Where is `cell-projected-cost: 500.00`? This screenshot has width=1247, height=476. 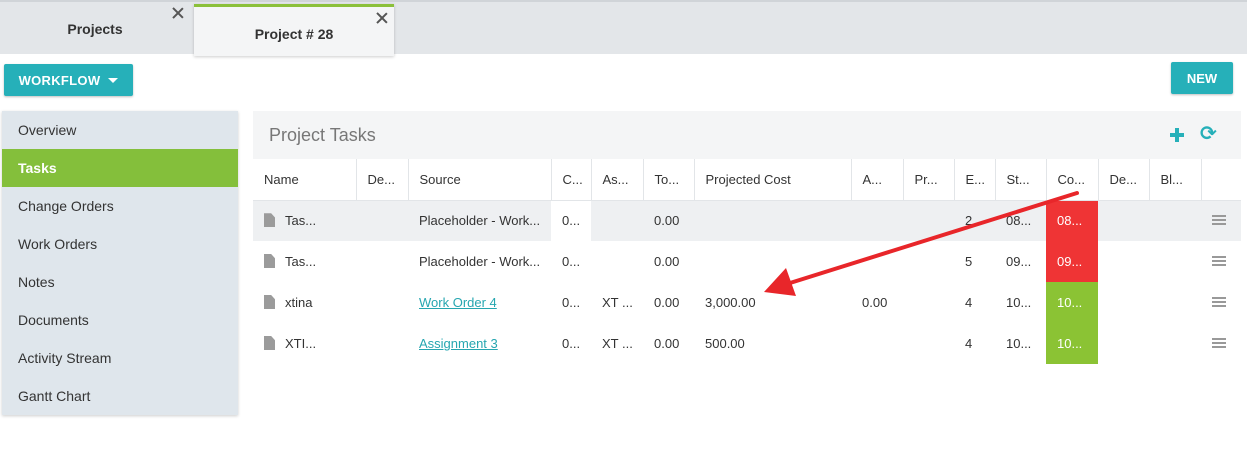 cell-projected-cost: 500.00 is located at coordinates (725, 343).